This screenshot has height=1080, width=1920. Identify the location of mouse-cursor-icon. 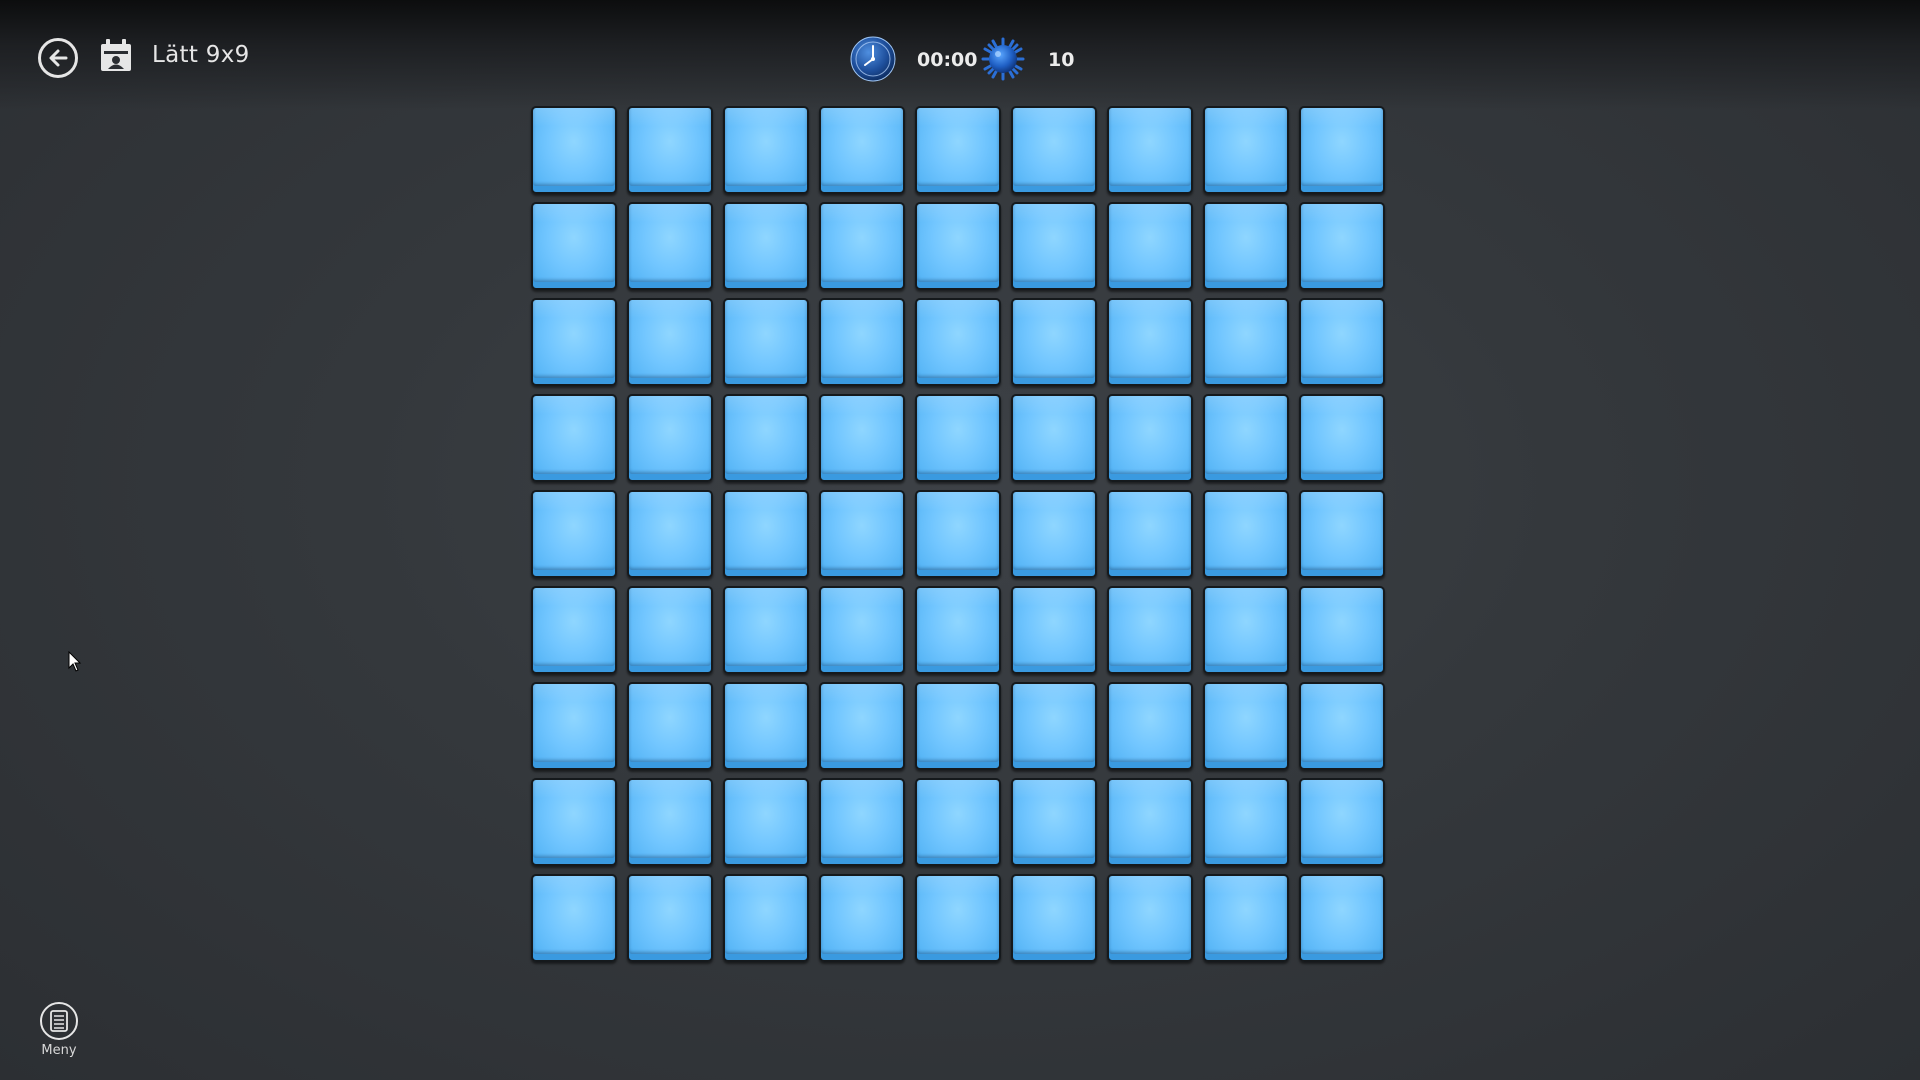
(75, 661).